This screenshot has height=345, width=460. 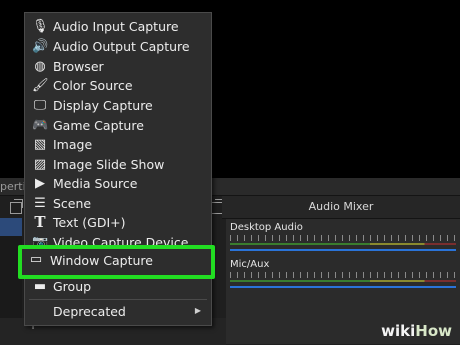 What do you see at coordinates (73, 144) in the screenshot?
I see `menu-item-label: Image` at bounding box center [73, 144].